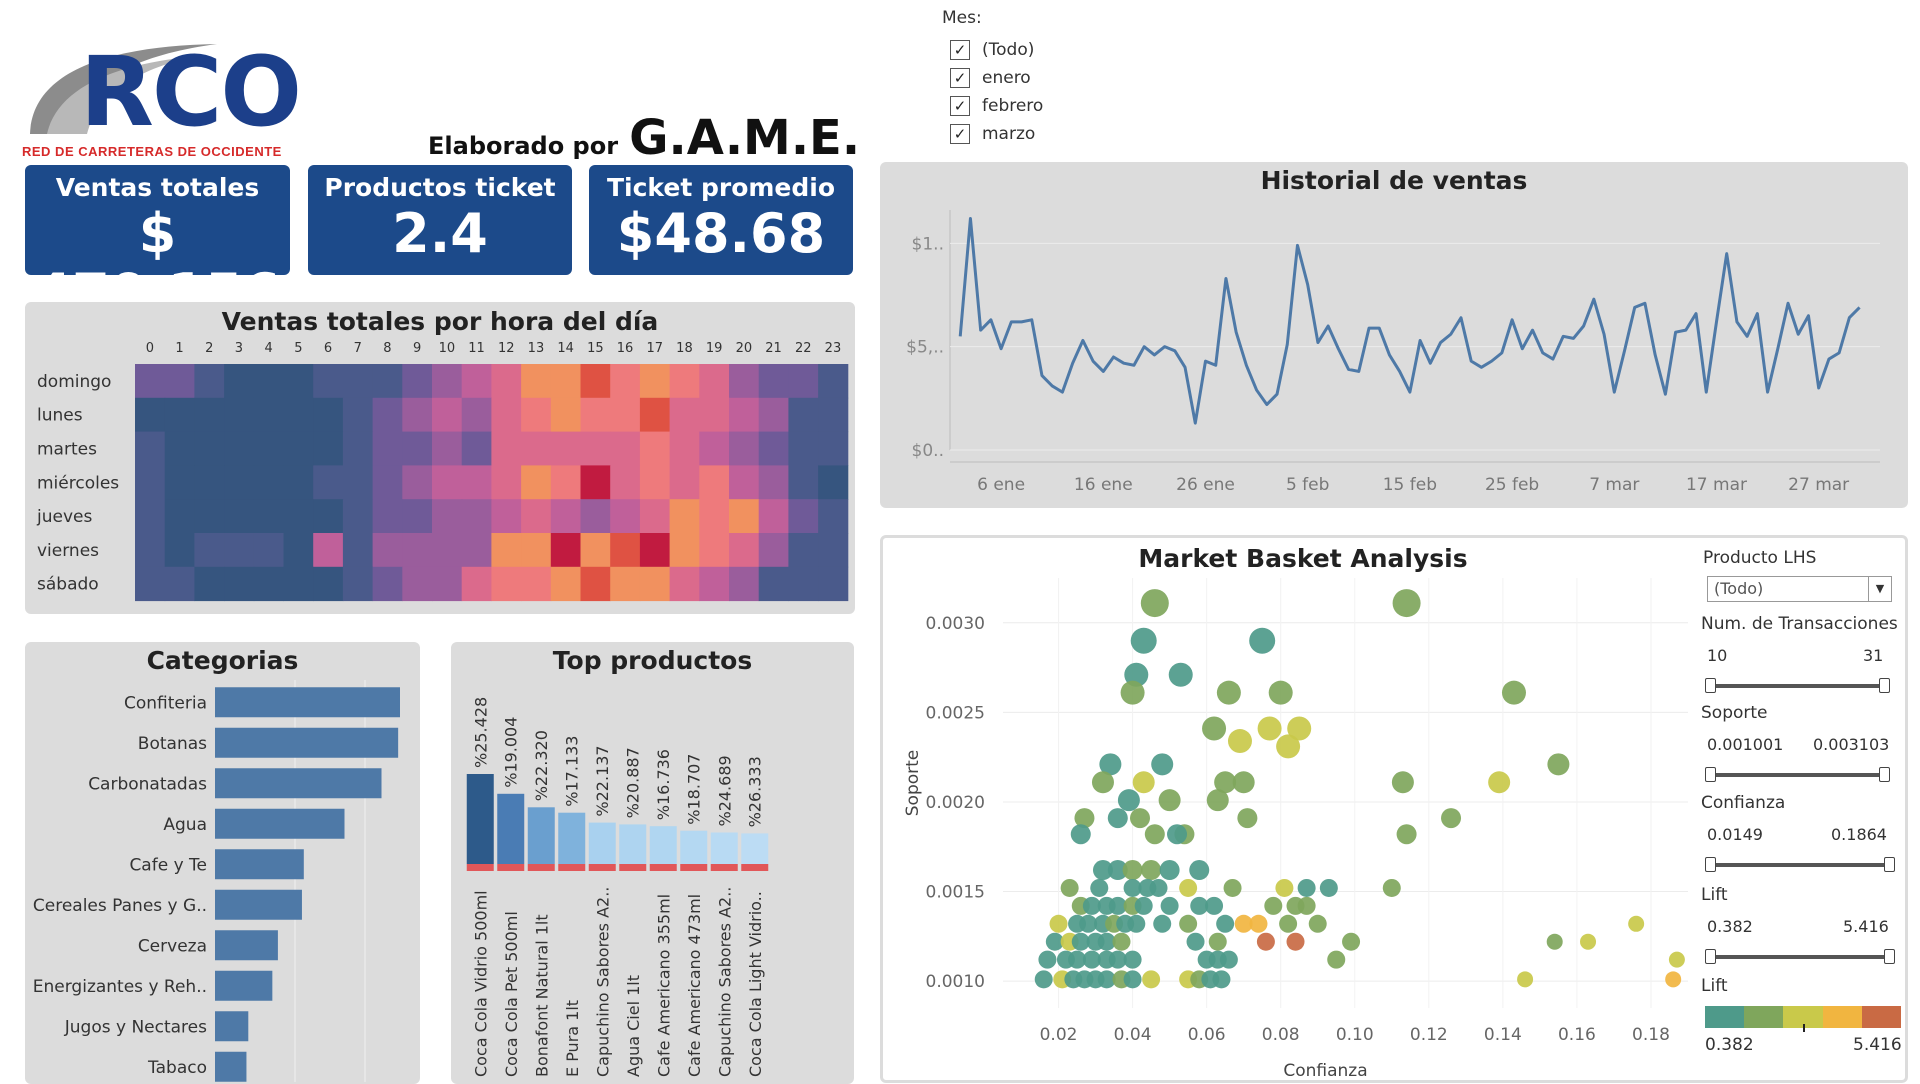 The image size is (1920, 1084). What do you see at coordinates (1355, 1035) in the screenshot?
I see `mba-x-tick-label: 0.10` at bounding box center [1355, 1035].